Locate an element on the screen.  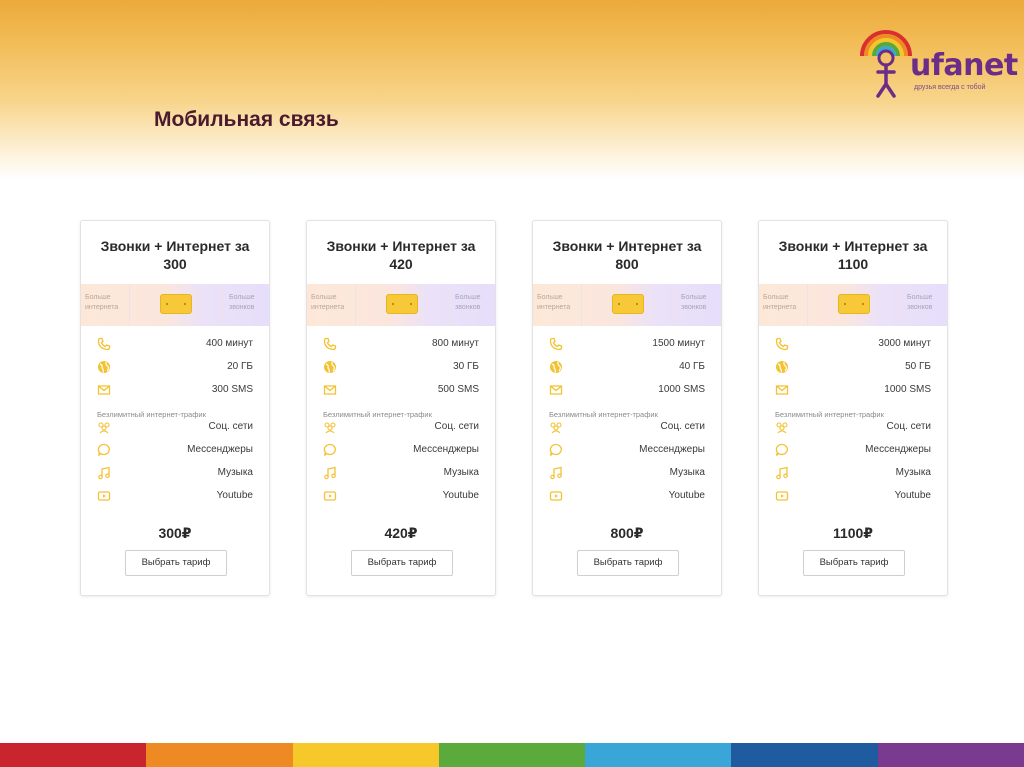
feature-minutes: 400 минут is located at coordinates (175, 344).